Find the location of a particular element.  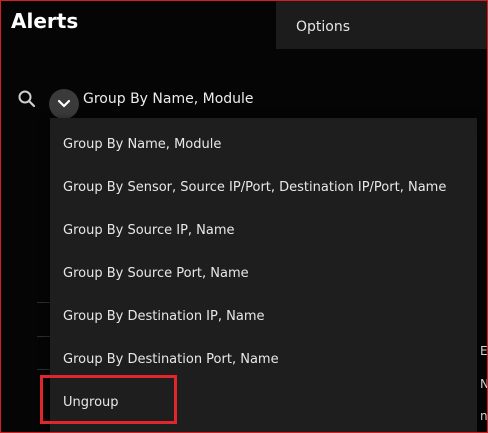

page-title: Alerts is located at coordinates (45, 21).